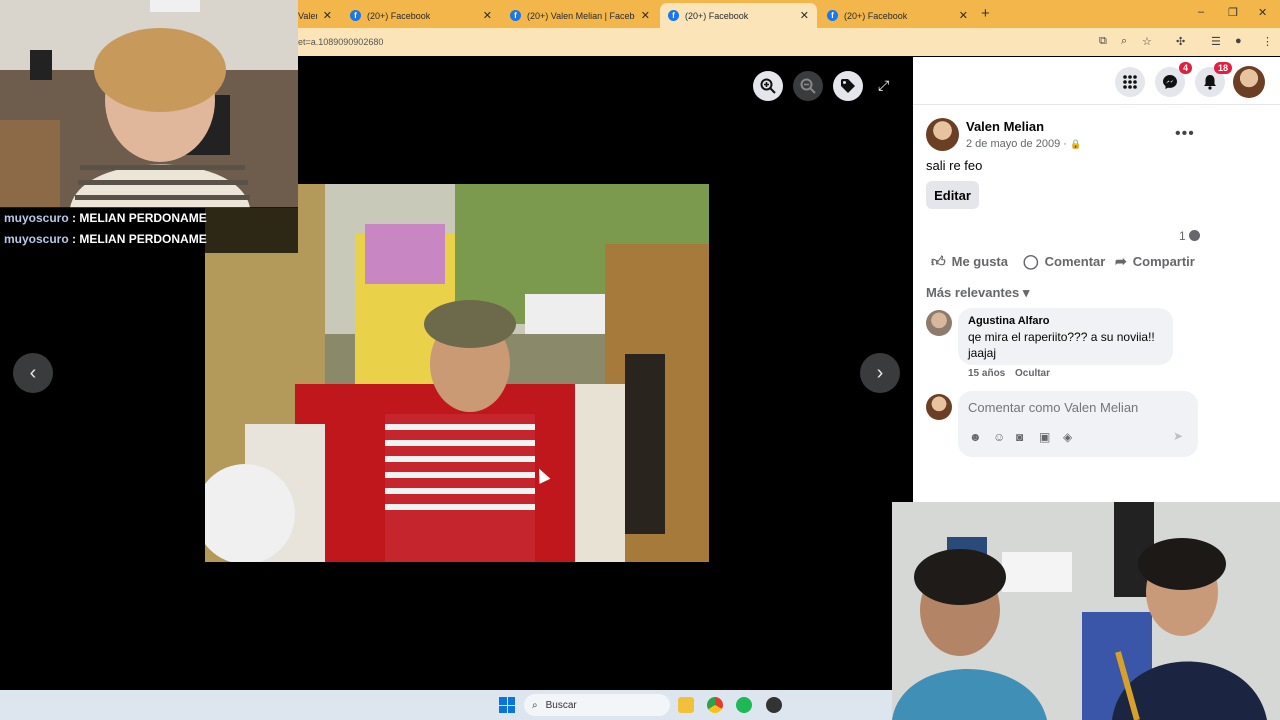 This screenshot has height=720, width=1280. I want to click on chrome-icon, so click(715, 705).